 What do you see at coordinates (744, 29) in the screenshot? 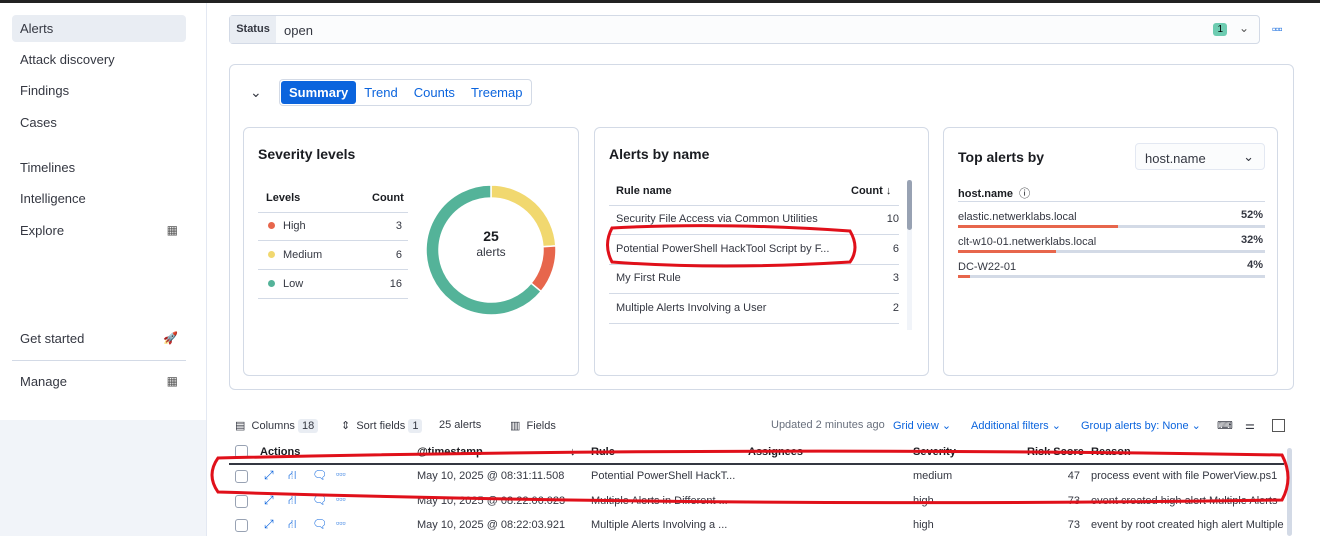
I see `status-filter: Status open 1 ⌄` at bounding box center [744, 29].